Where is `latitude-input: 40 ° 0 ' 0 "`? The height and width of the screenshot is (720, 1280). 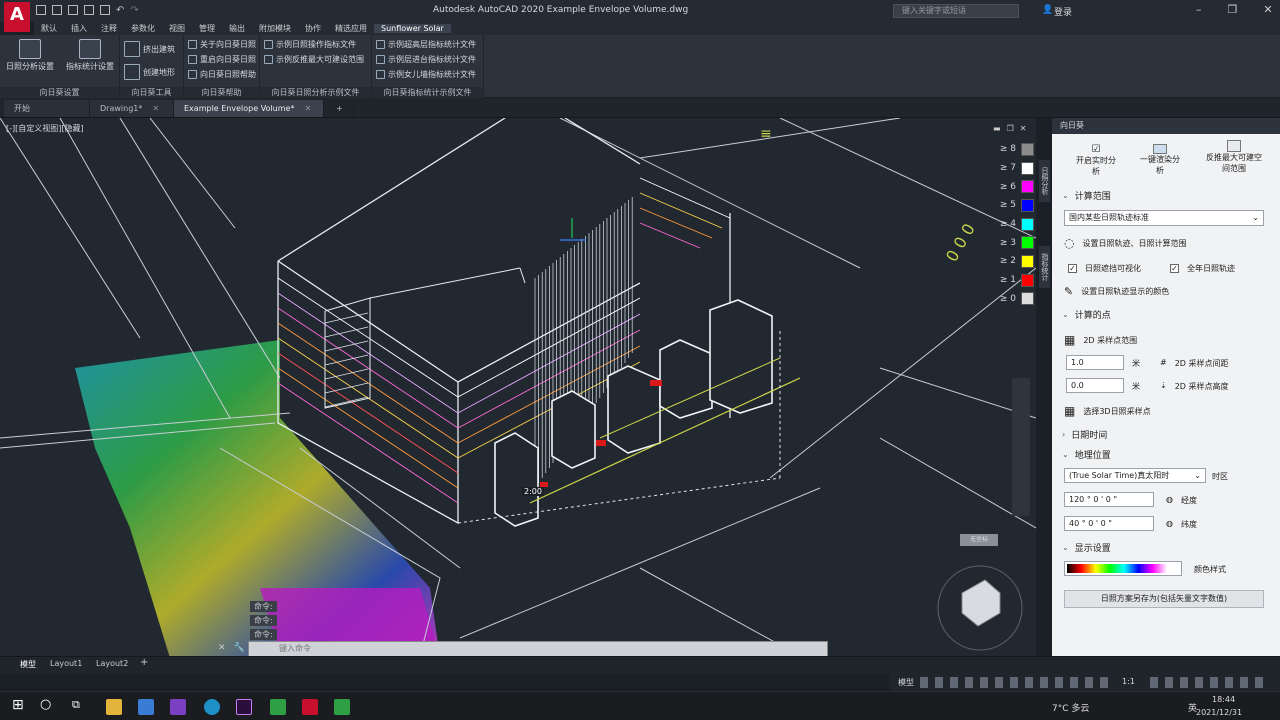 latitude-input: 40 ° 0 ' 0 " is located at coordinates (1109, 523).